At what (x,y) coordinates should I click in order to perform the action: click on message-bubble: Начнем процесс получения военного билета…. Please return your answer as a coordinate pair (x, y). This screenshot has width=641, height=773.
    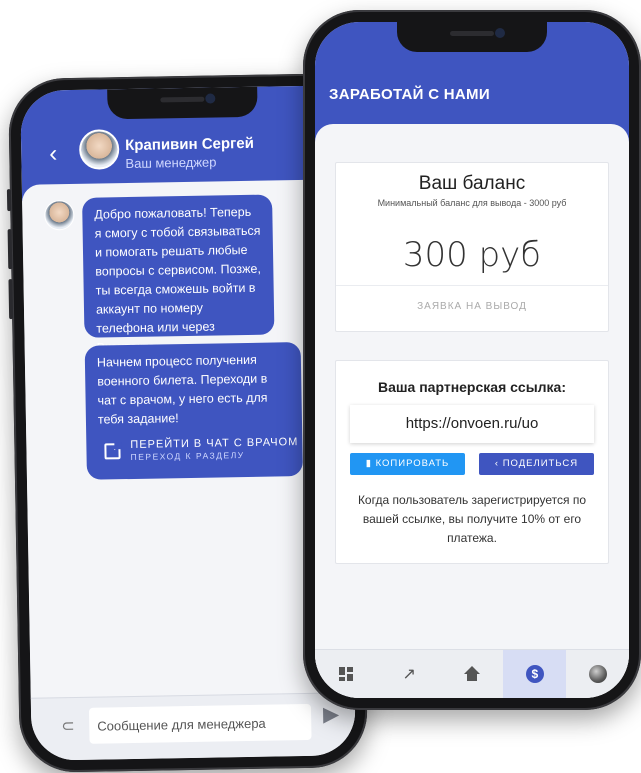
    Looking at the image, I should click on (193, 411).